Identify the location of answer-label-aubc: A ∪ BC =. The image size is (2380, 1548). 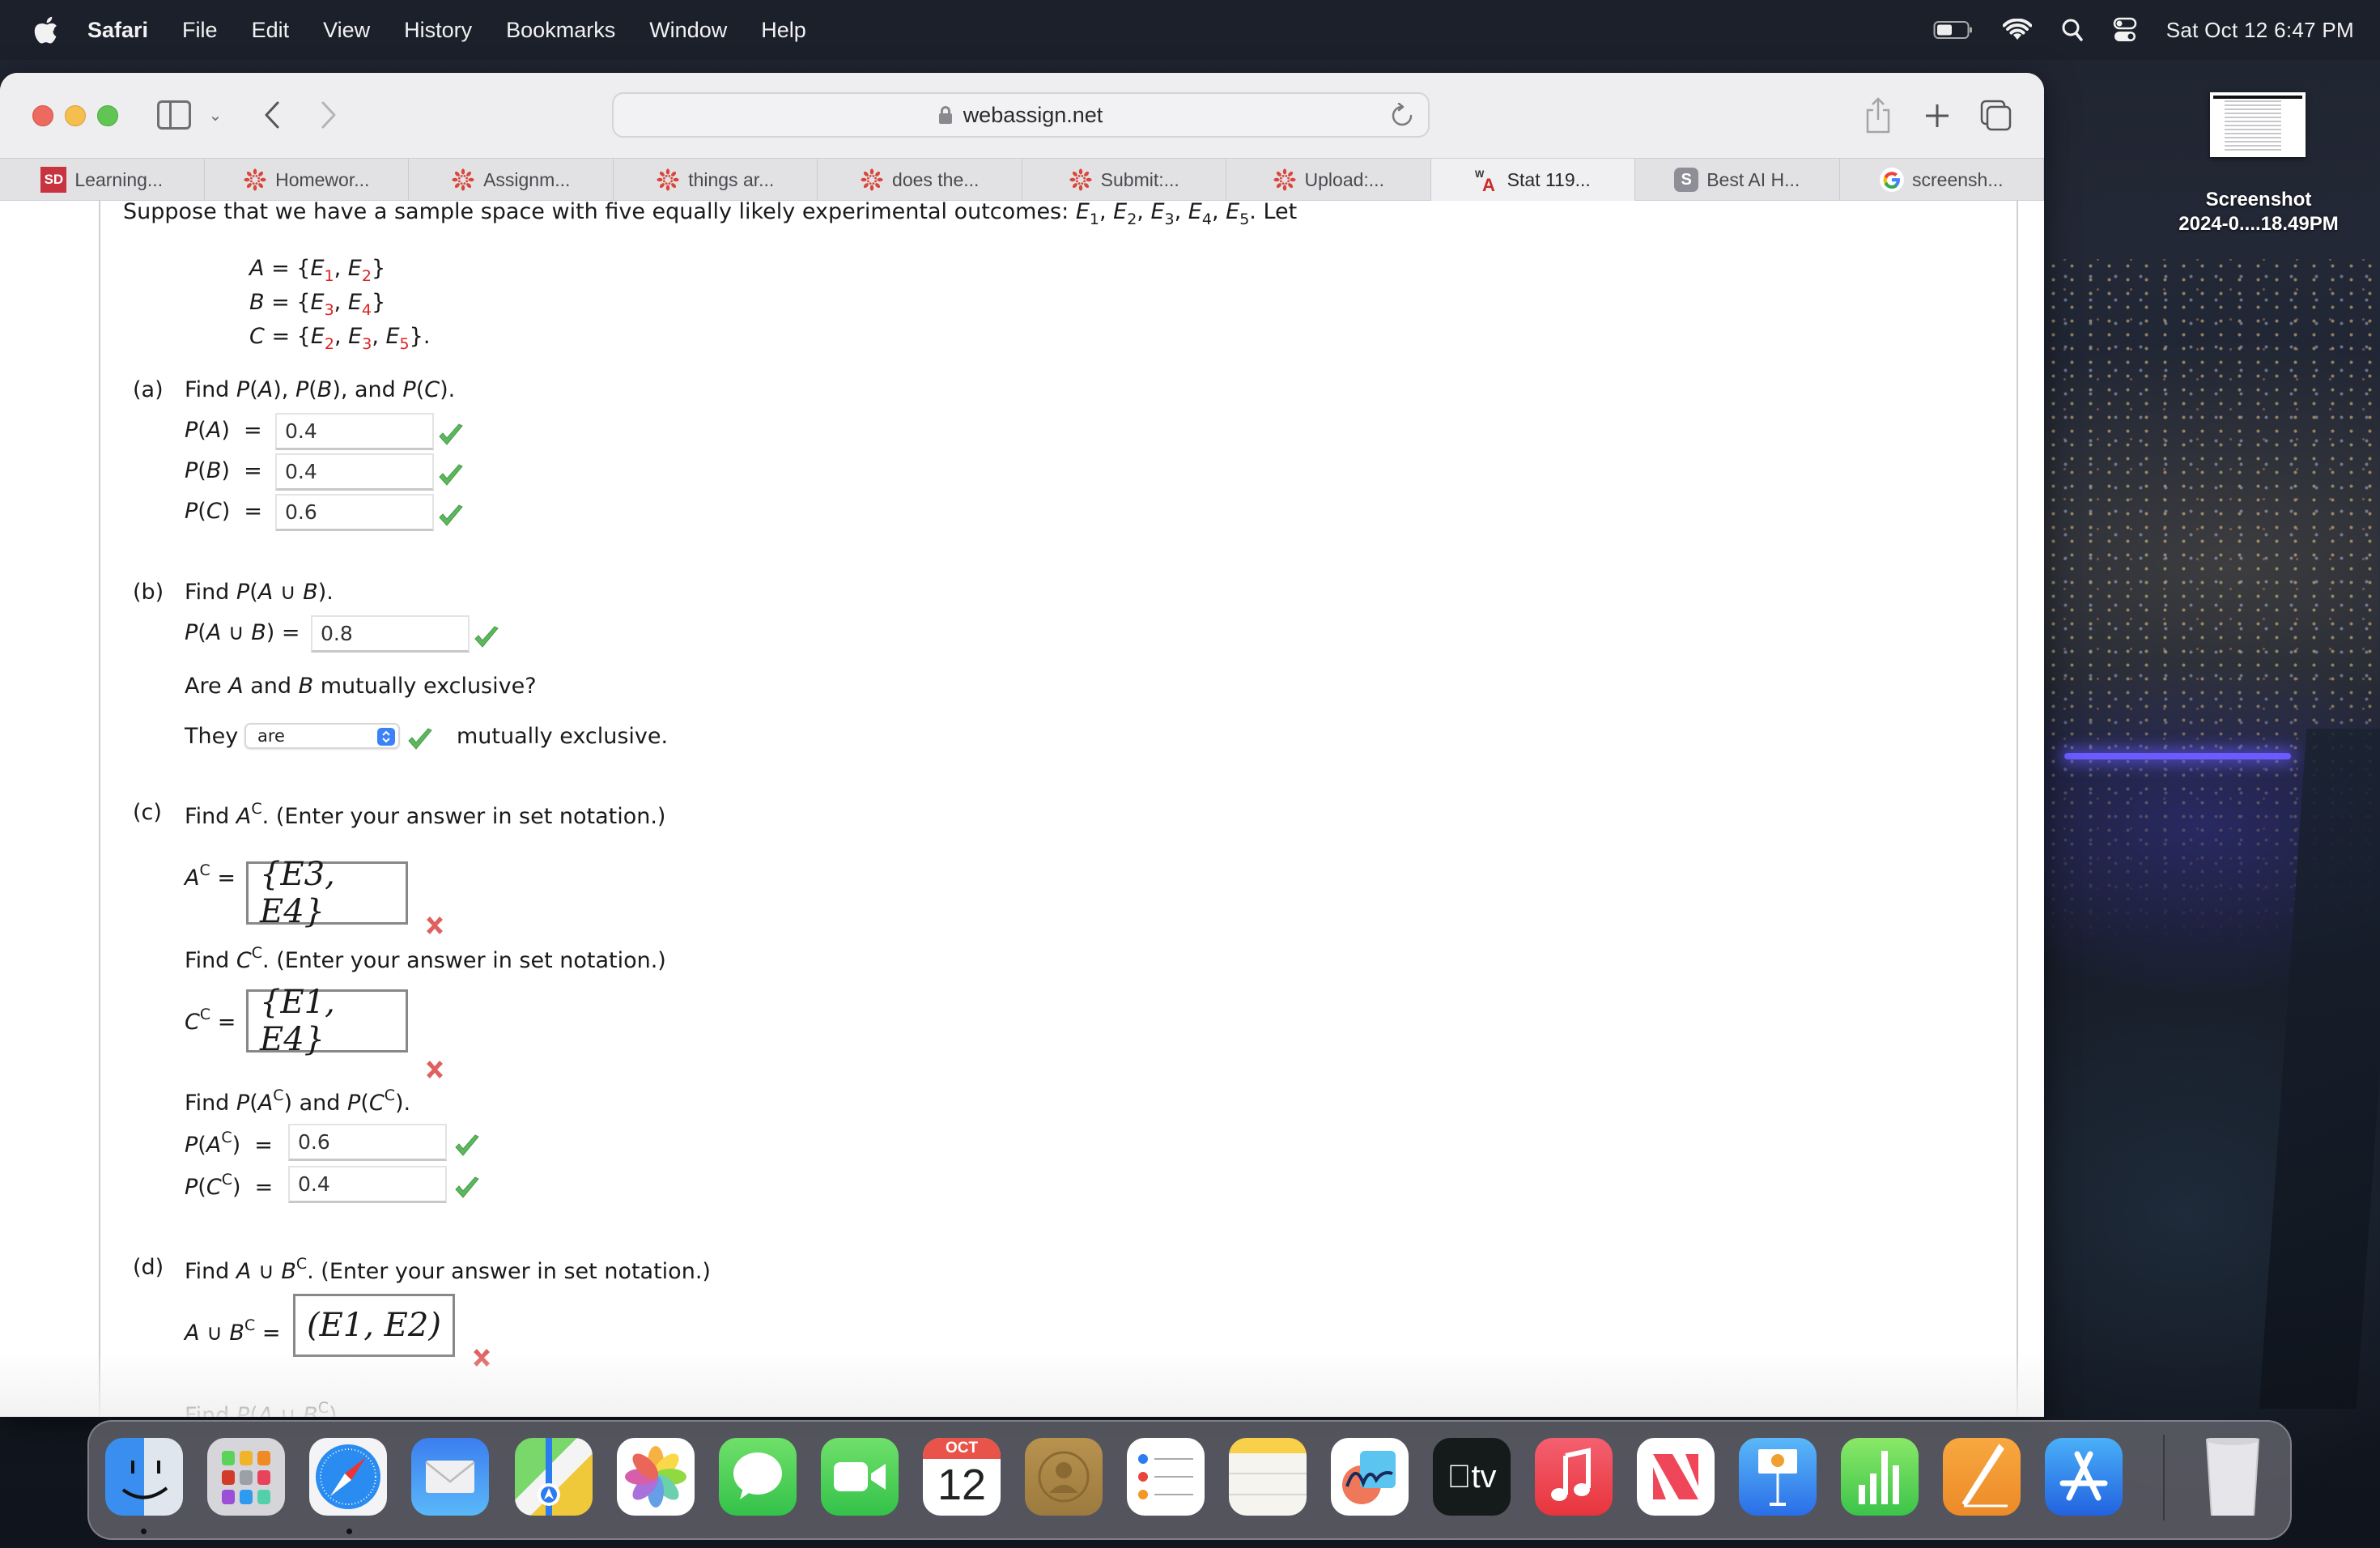
(233, 1331).